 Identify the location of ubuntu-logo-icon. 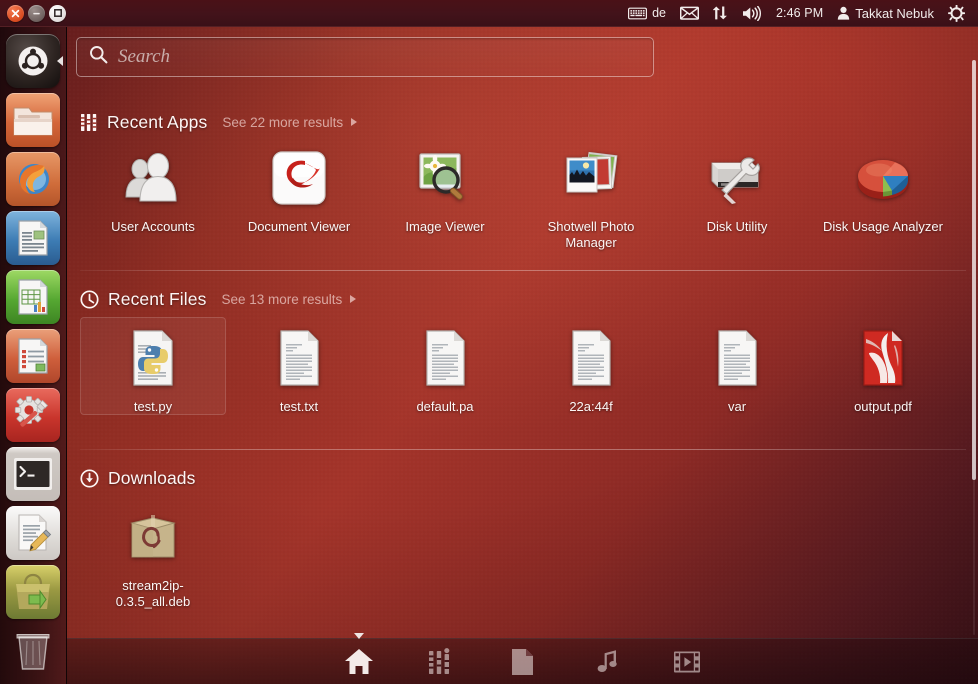
(33, 61).